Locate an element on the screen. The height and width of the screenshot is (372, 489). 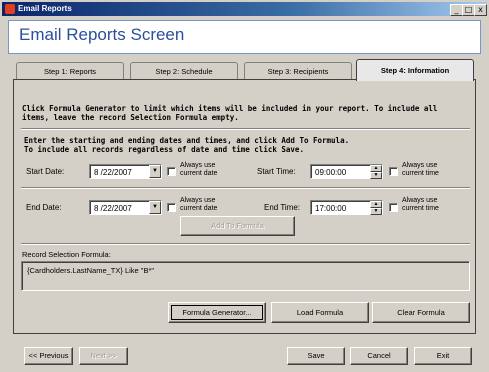
record-selection-formula-field: {Cardholders.LastName_TX} Like "B*" is located at coordinates (245, 276).